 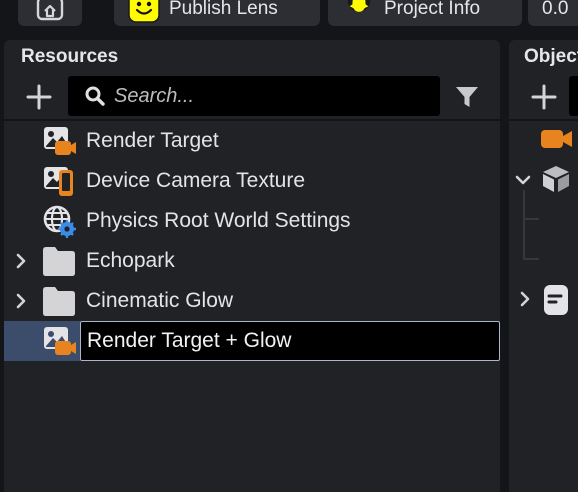 I want to click on project-info-button: Project Info, so click(x=425, y=13).